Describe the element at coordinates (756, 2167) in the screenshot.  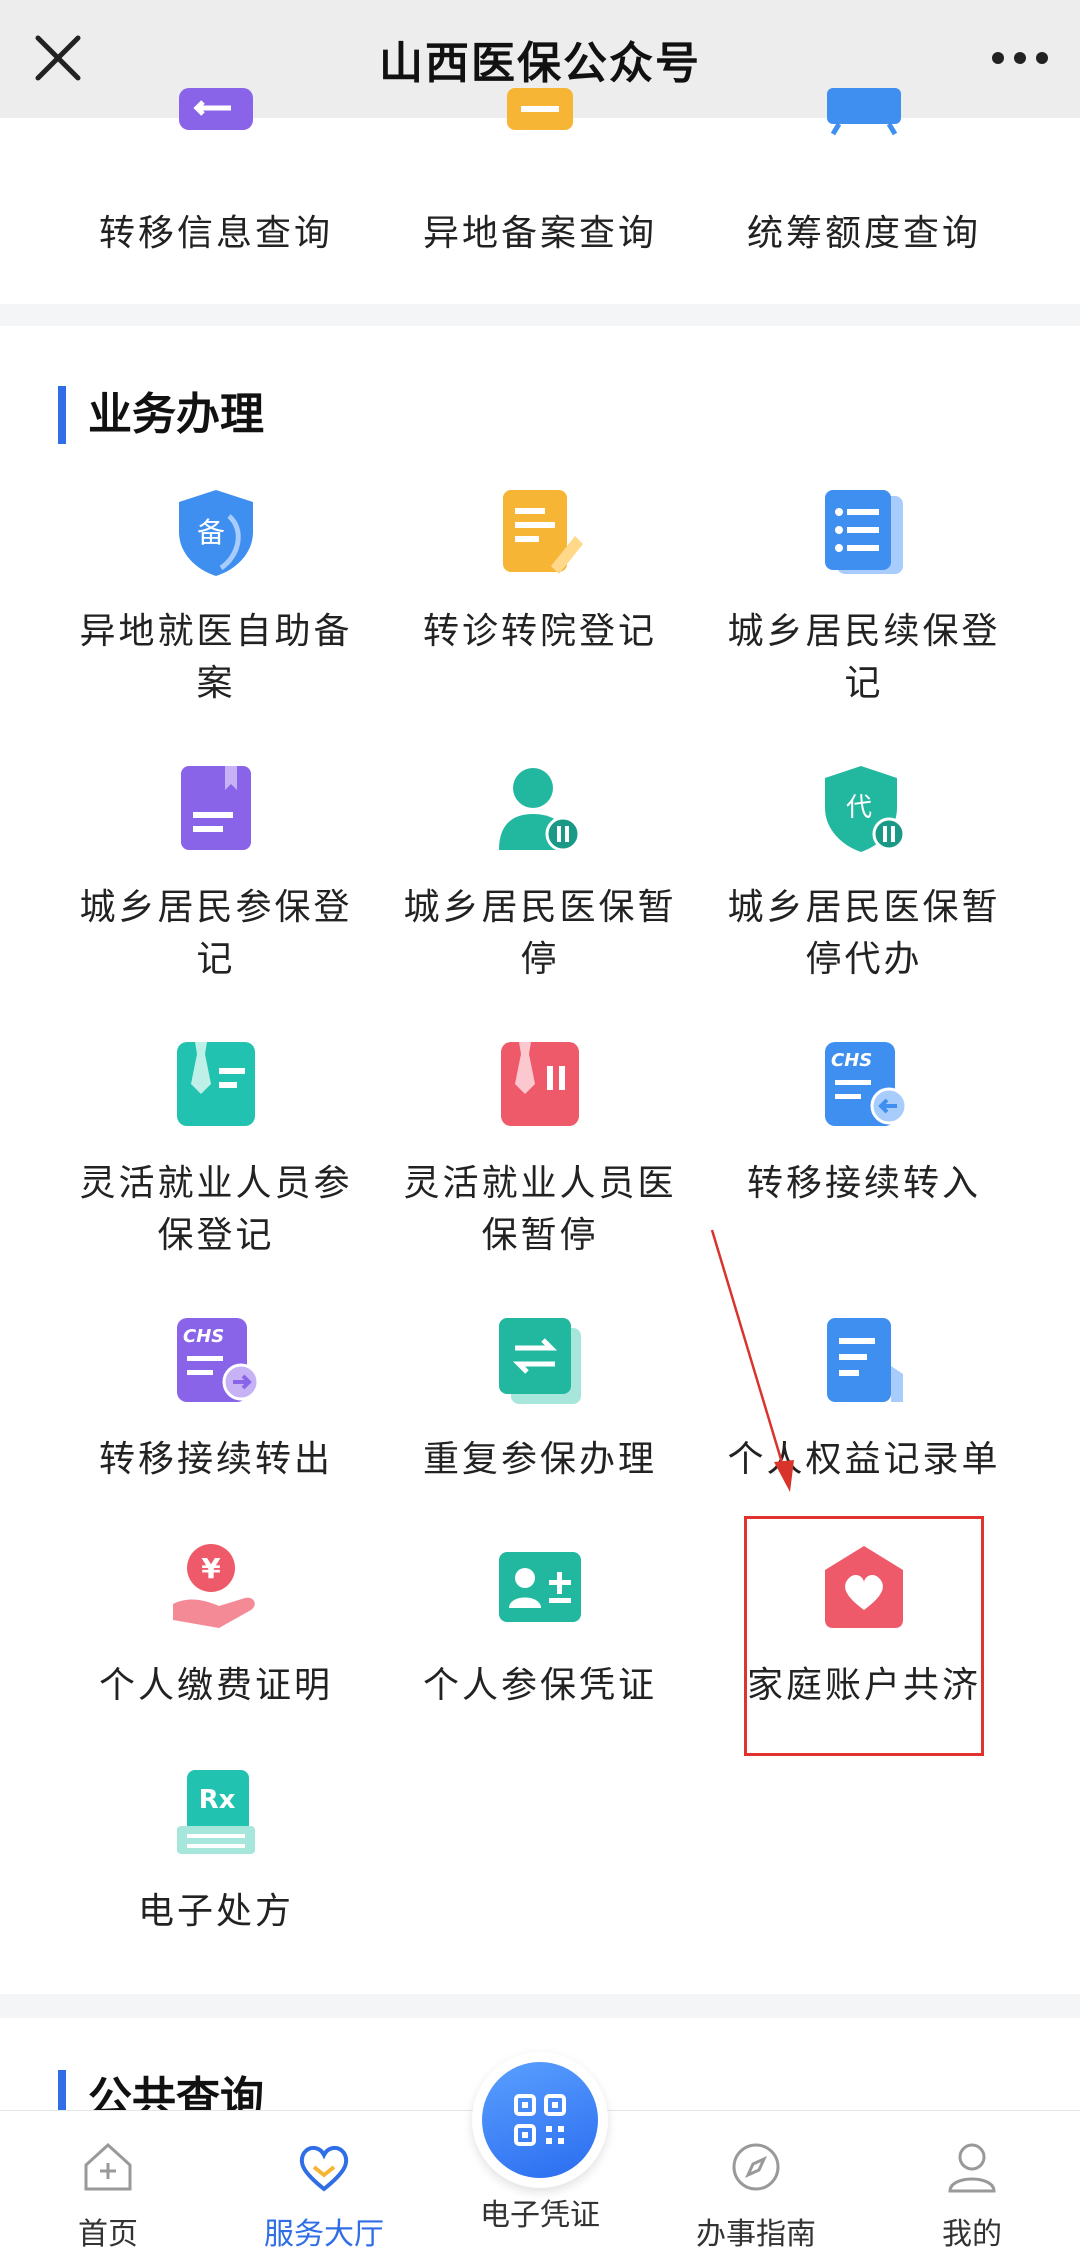
I see `compass-icon` at that location.